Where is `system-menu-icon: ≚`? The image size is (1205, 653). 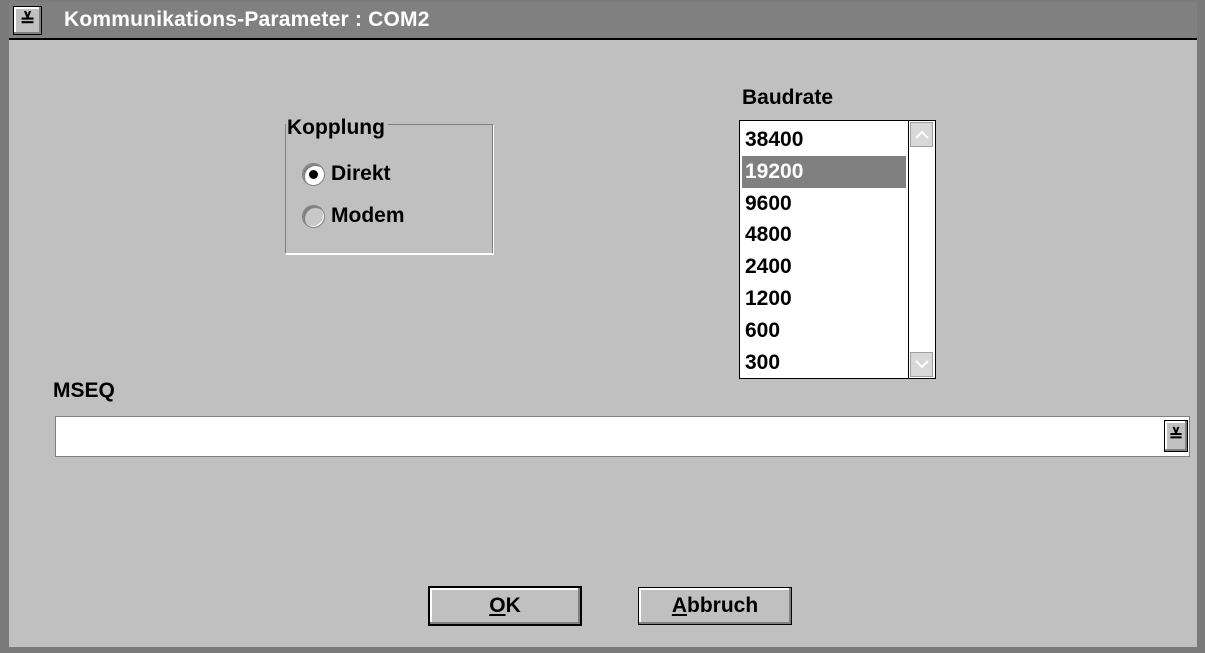
system-menu-icon: ≚ is located at coordinates (27, 20).